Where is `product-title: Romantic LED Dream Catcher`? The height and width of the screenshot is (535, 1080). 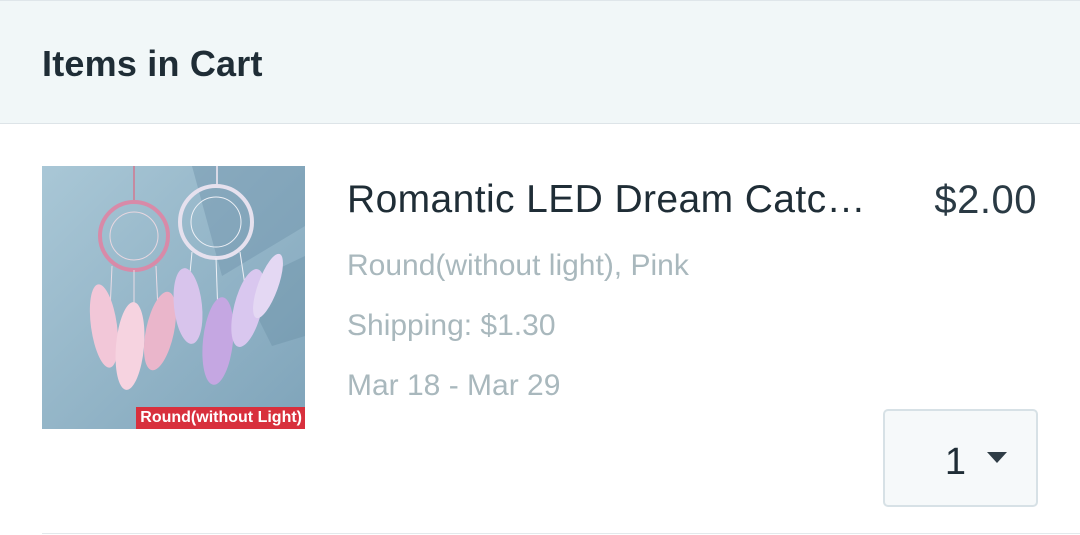
product-title: Romantic LED Dream Catcher is located at coordinates (607, 200).